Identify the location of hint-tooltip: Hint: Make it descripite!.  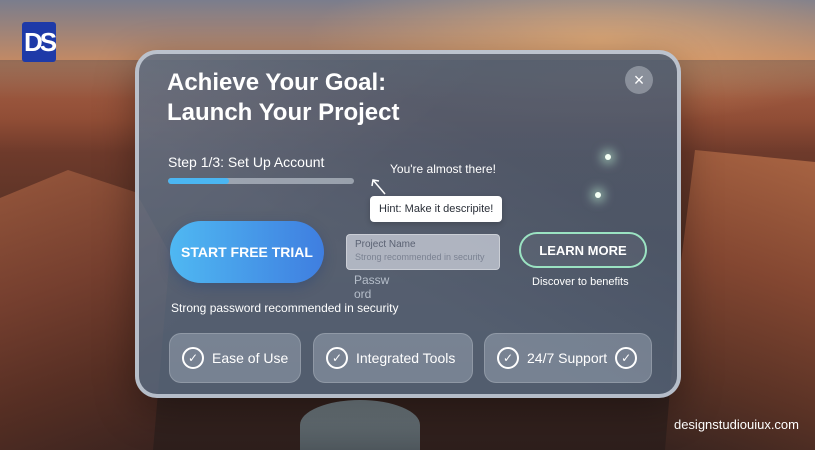
(436, 209).